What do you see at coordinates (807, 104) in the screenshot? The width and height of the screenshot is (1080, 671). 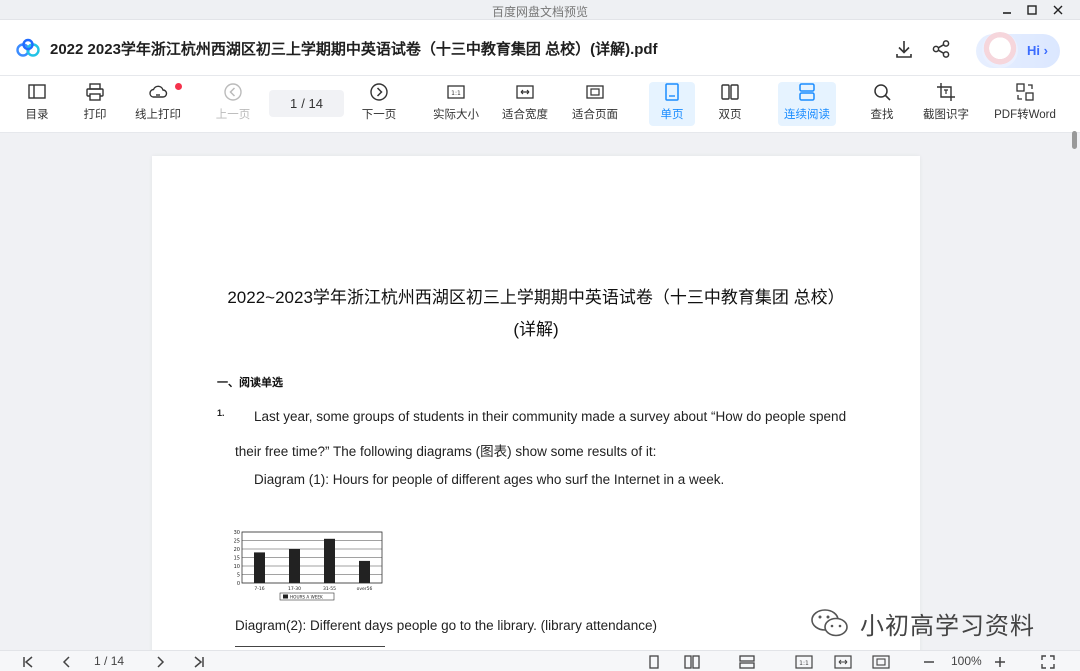 I see `continuous-read-button: 连续阅读` at bounding box center [807, 104].